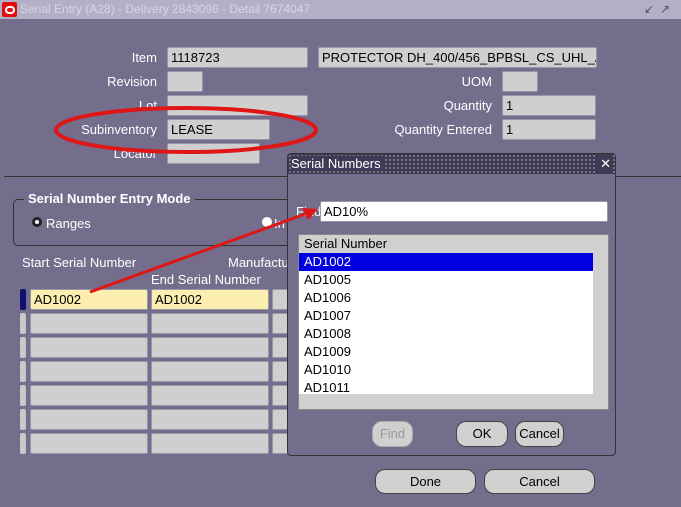 Image resolution: width=681 pixels, height=507 pixels. Describe the element at coordinates (186, 200) in the screenshot. I see `annotation-overlay` at that location.